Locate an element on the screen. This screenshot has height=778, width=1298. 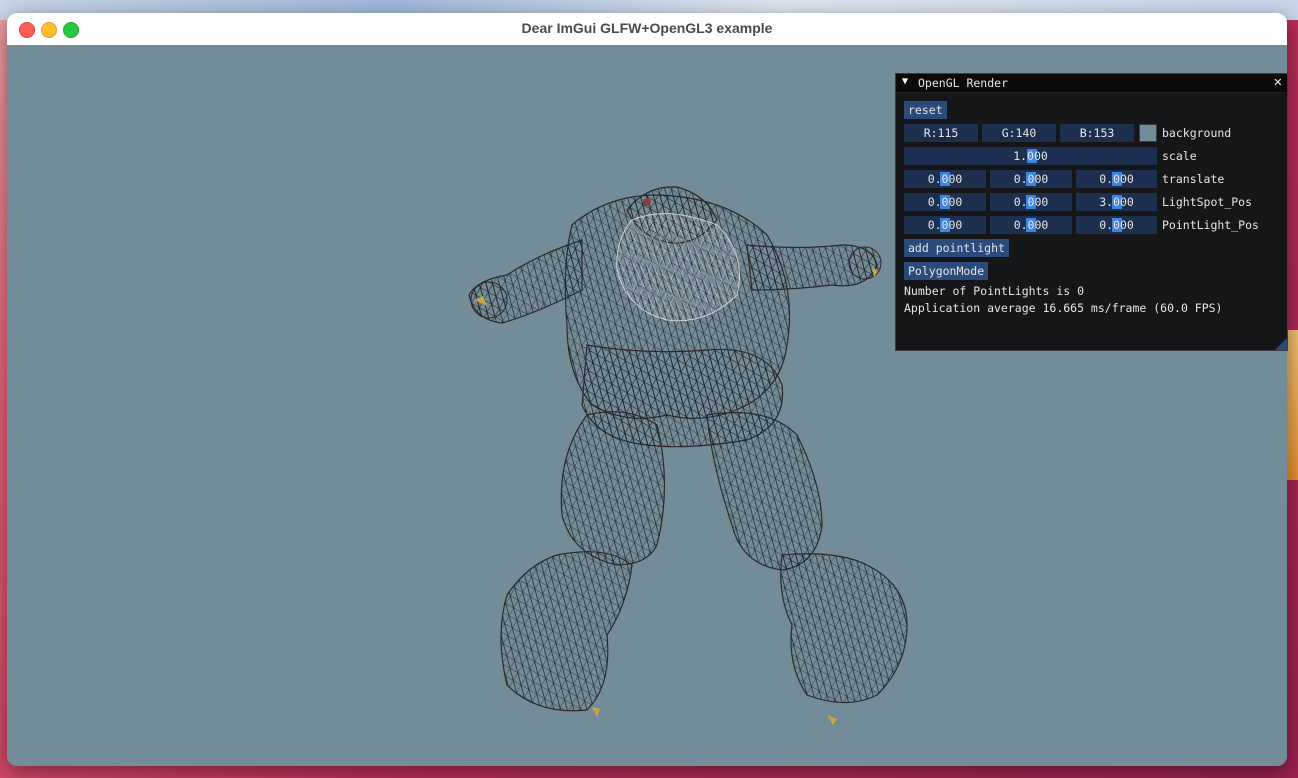
window-titlebar: Dear ImGui GLFW+OpenGL3 example is located at coordinates (647, 29).